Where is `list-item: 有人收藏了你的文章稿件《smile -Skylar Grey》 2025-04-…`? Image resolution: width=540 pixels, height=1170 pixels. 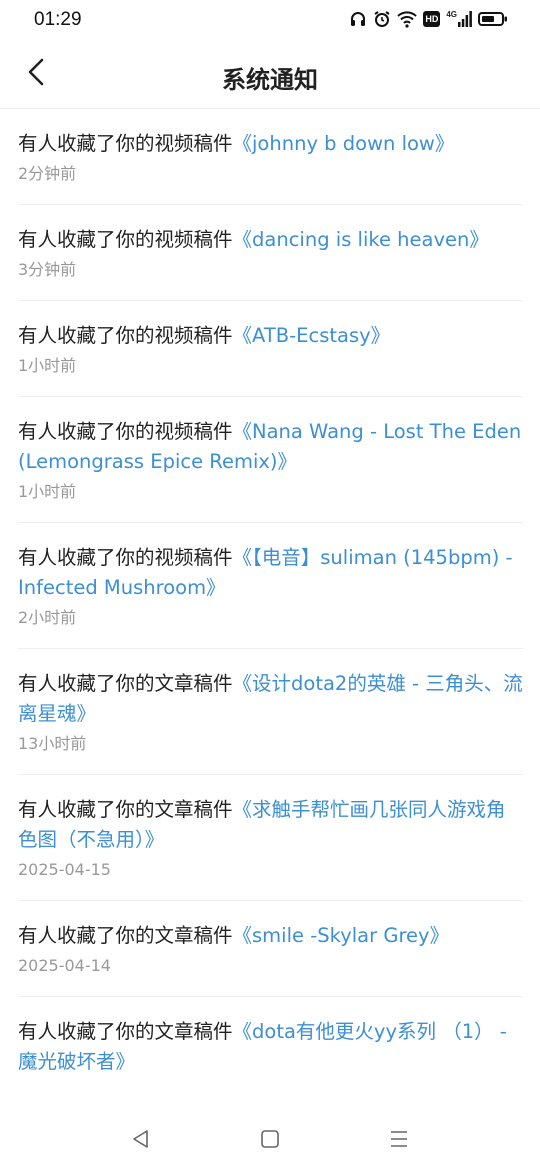 list-item: 有人收藏了你的文章稿件《smile -Skylar Grey》 2025-04-… is located at coordinates (270, 949).